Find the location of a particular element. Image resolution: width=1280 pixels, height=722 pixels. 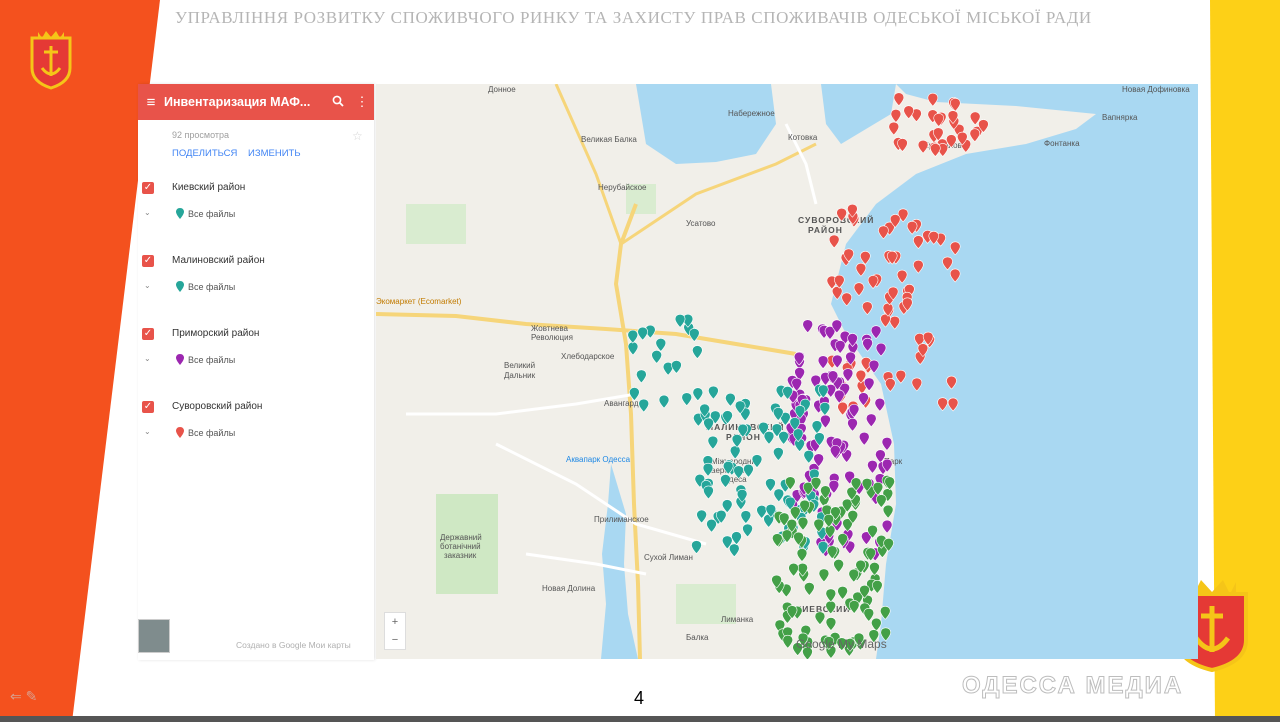

map-label-akvapark: Аквапарк Одесса is located at coordinates (598, 459).